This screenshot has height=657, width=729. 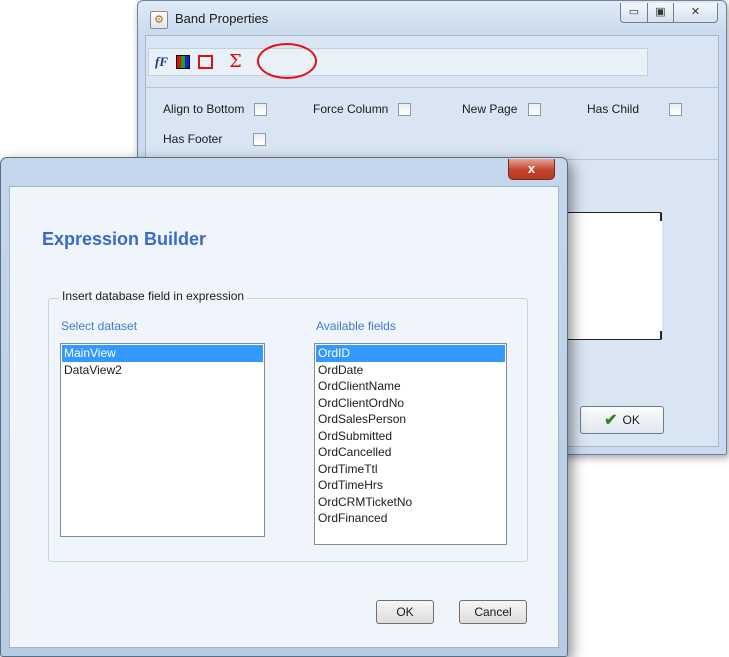 I want to click on expression-box, so click(x=609, y=276).